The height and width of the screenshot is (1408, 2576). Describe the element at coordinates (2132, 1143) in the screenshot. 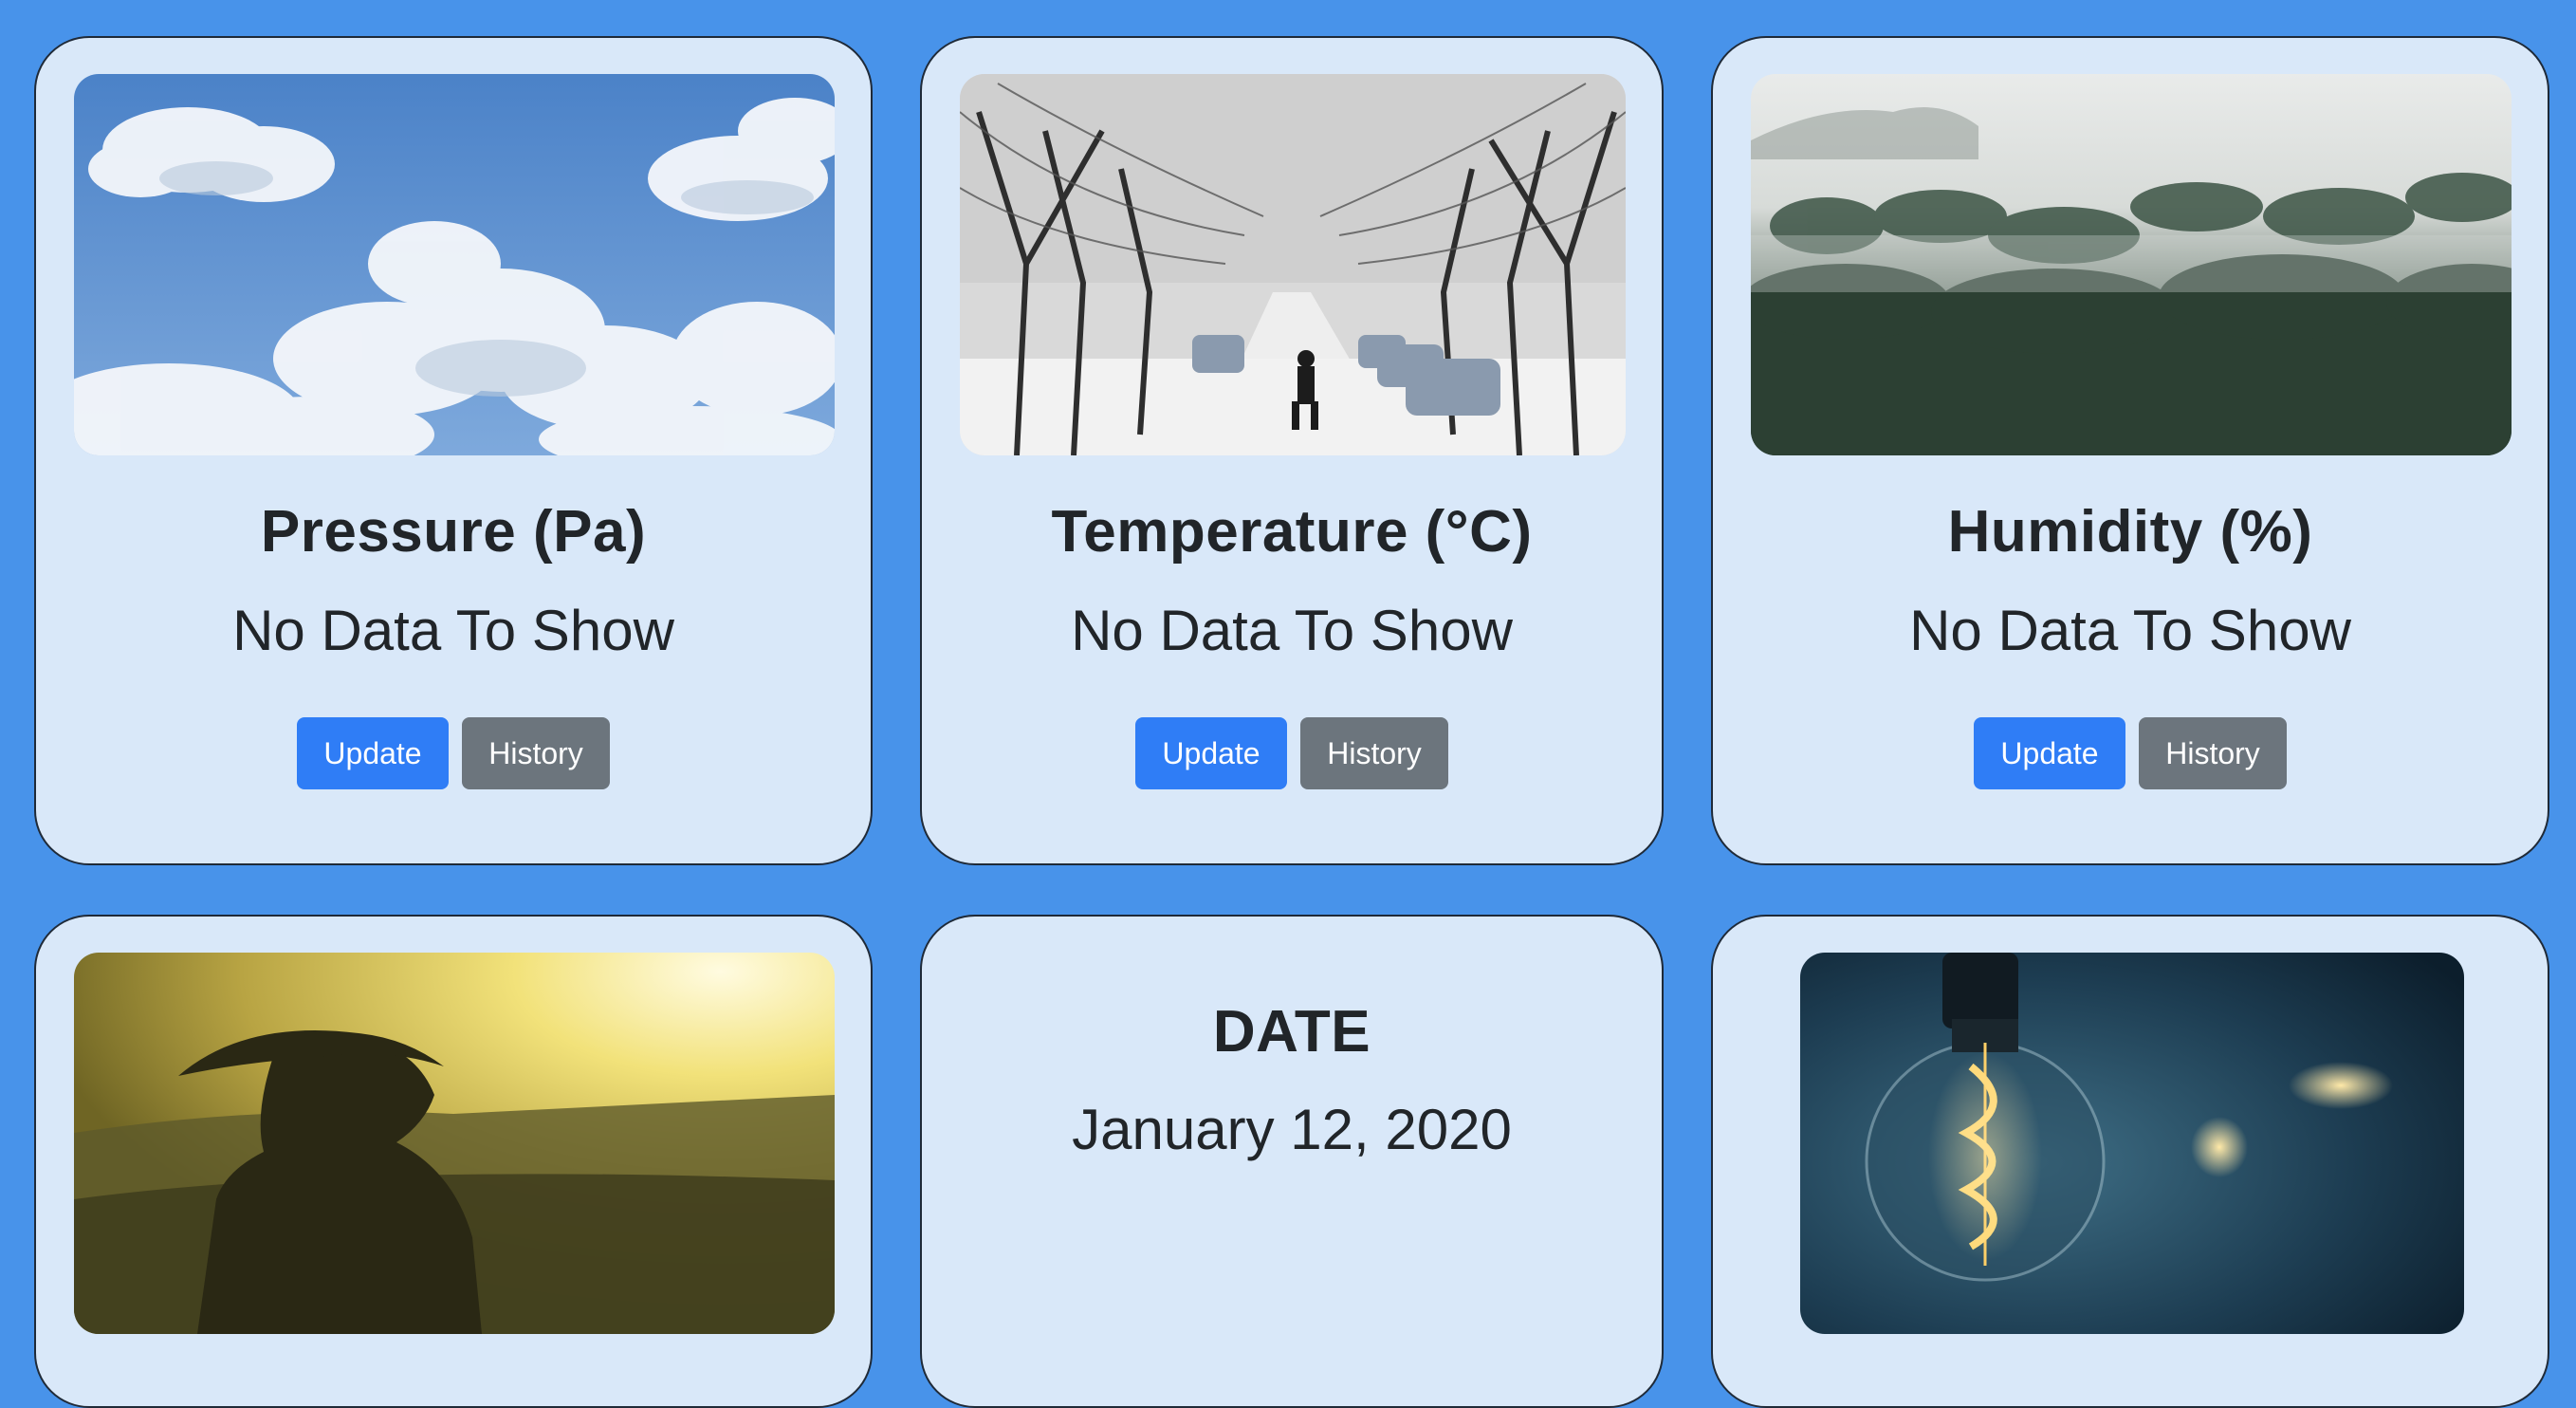

I see `light-bulb-image` at that location.